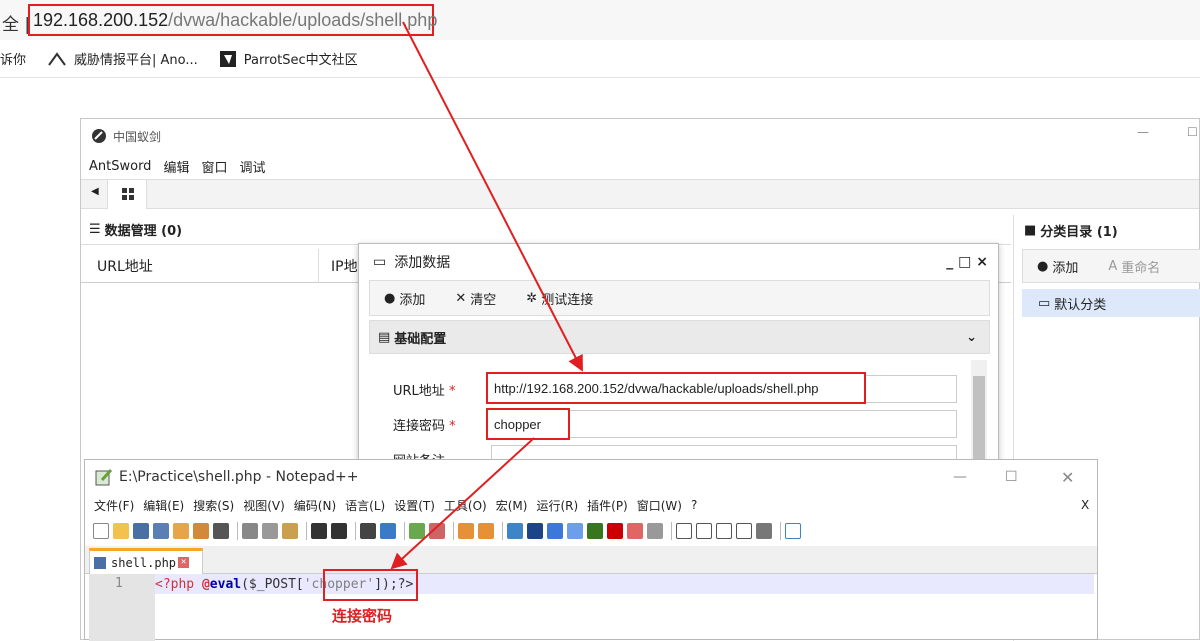 The height and width of the screenshot is (641, 1200). I want to click on arrow-url-to-field, so click(492, 196).